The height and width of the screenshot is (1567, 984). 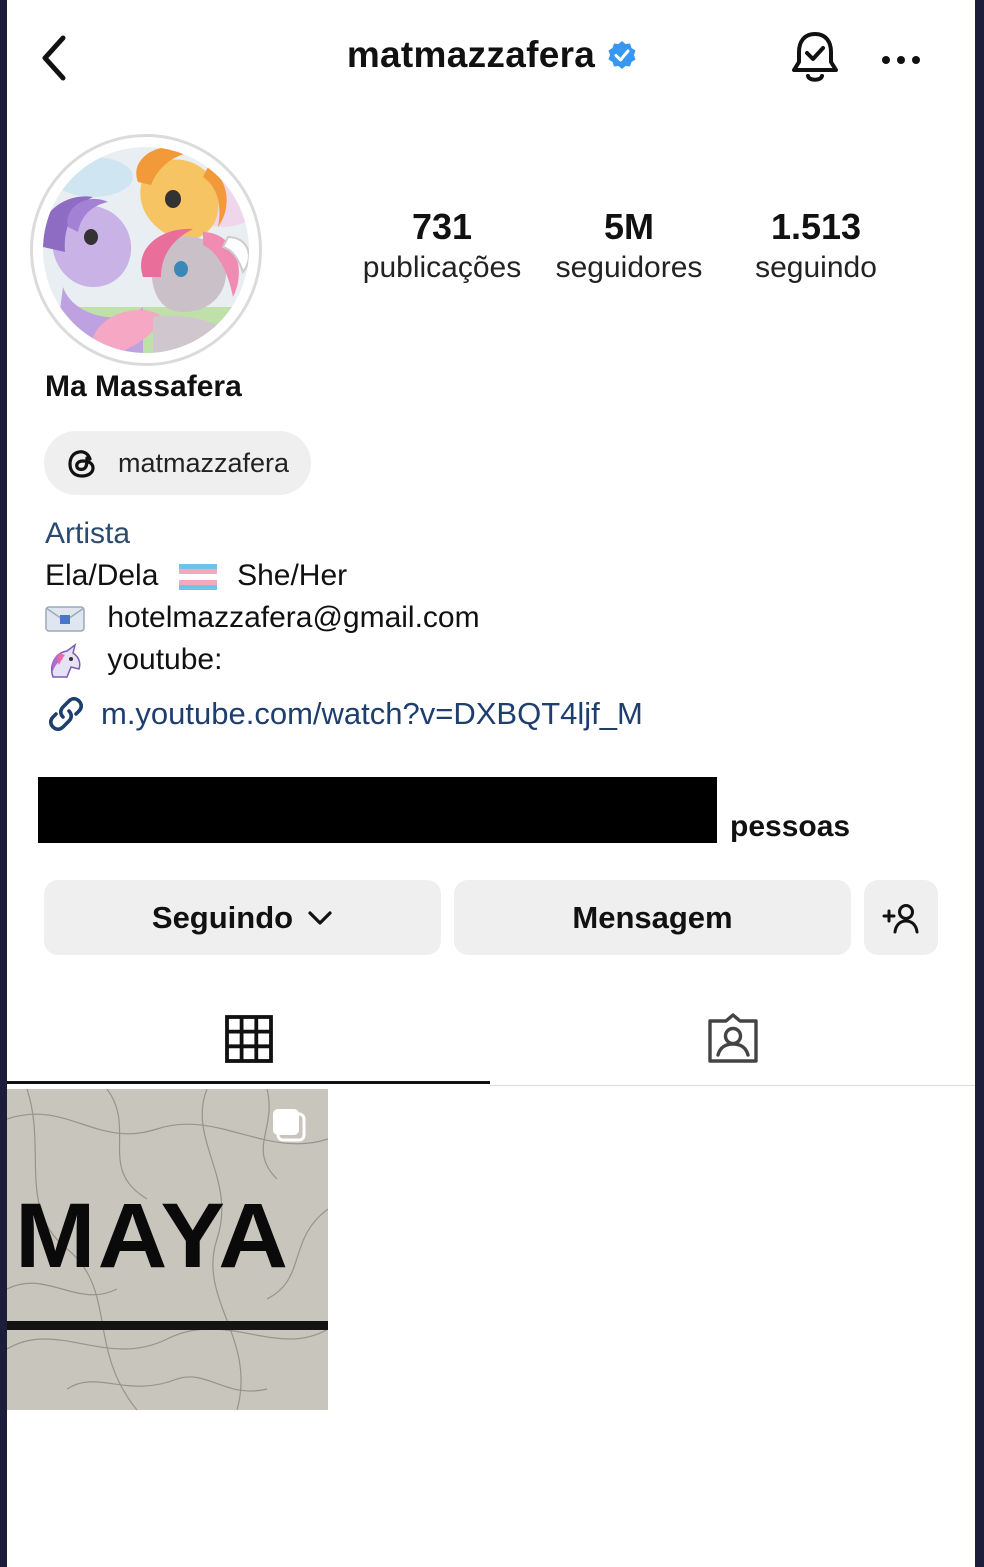 I want to click on profile-username: matmazzafera, so click(x=471, y=54).